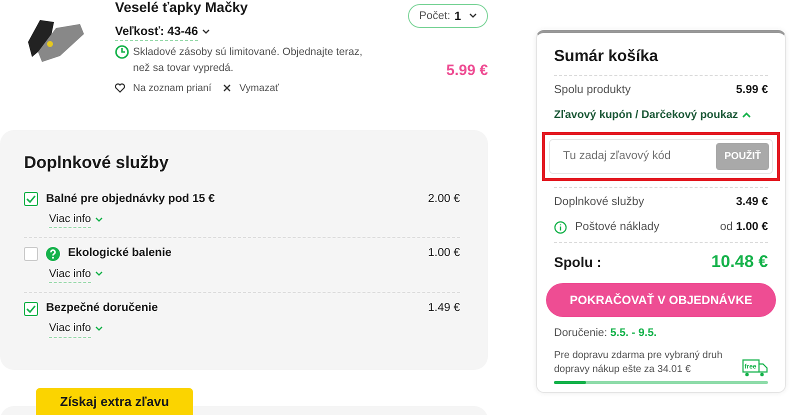 The image size is (800, 415). Describe the element at coordinates (248, 60) in the screenshot. I see `stock-note: Skladové zásoby sú limitované. Objednajte teraz, než sa tovar vypredá.` at that location.